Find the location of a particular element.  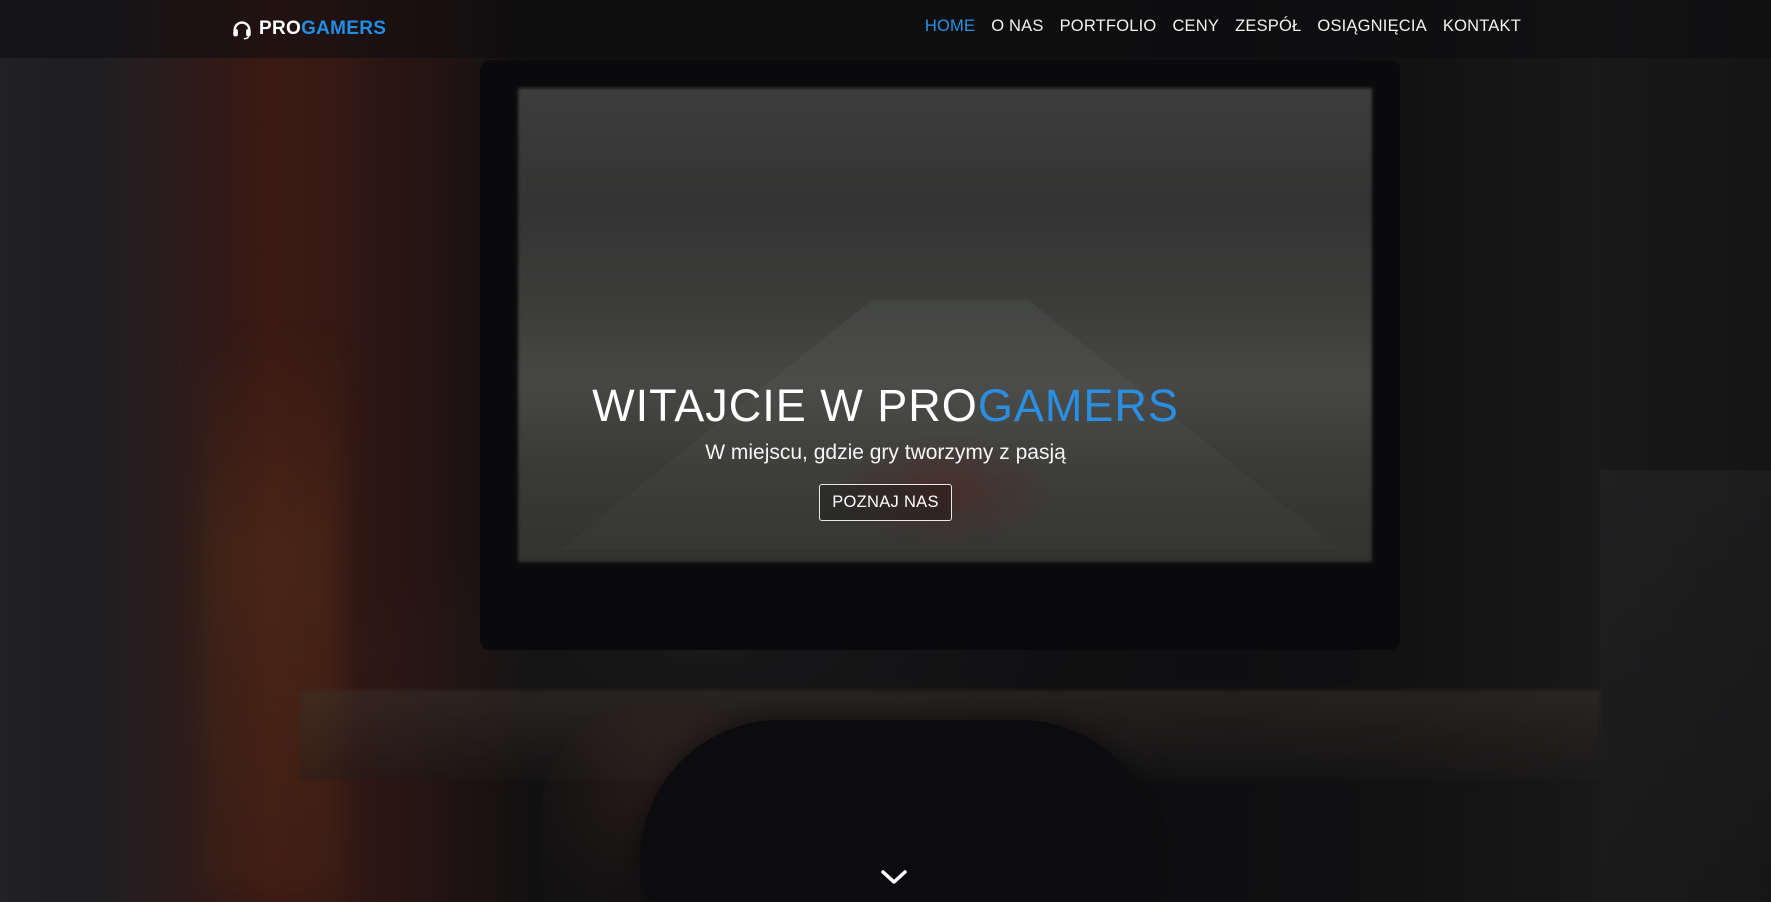

hero-subtitle: W miejscu, gdzie gry tworzymy z pasją is located at coordinates (885, 452).